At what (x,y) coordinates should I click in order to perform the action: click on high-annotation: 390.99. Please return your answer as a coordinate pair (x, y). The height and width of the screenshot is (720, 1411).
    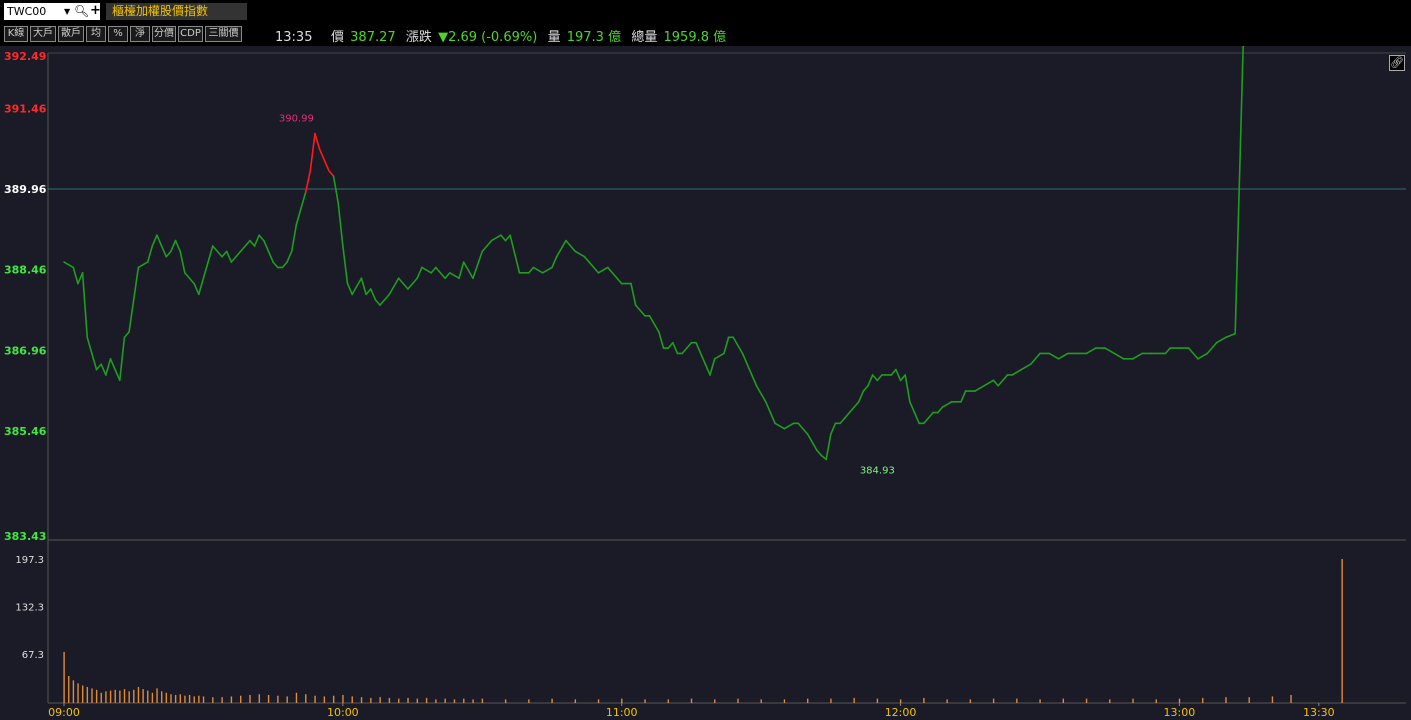
    Looking at the image, I should click on (296, 119).